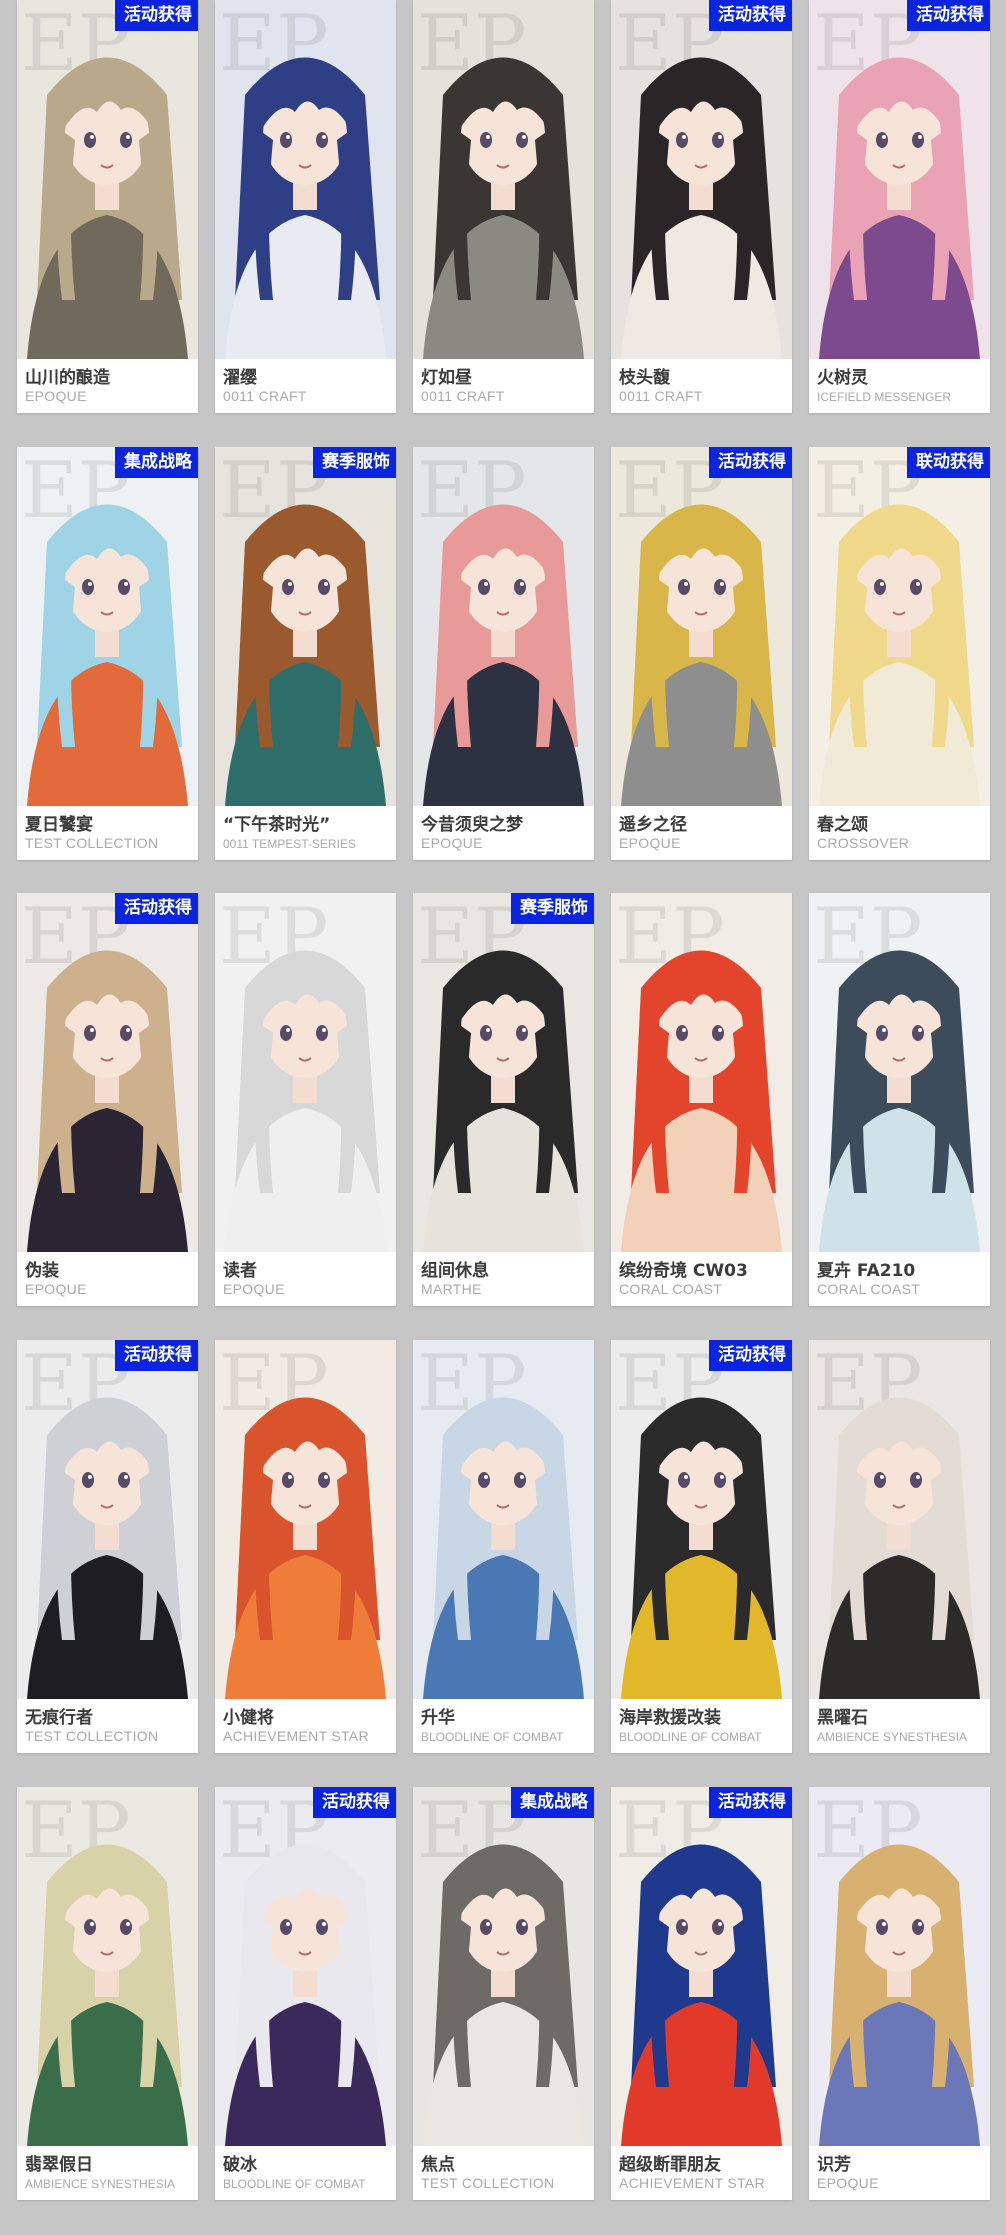 The width and height of the screenshot is (1006, 2235). What do you see at coordinates (277, 825) in the screenshot?
I see `skin-name: “下午茶时光”` at bounding box center [277, 825].